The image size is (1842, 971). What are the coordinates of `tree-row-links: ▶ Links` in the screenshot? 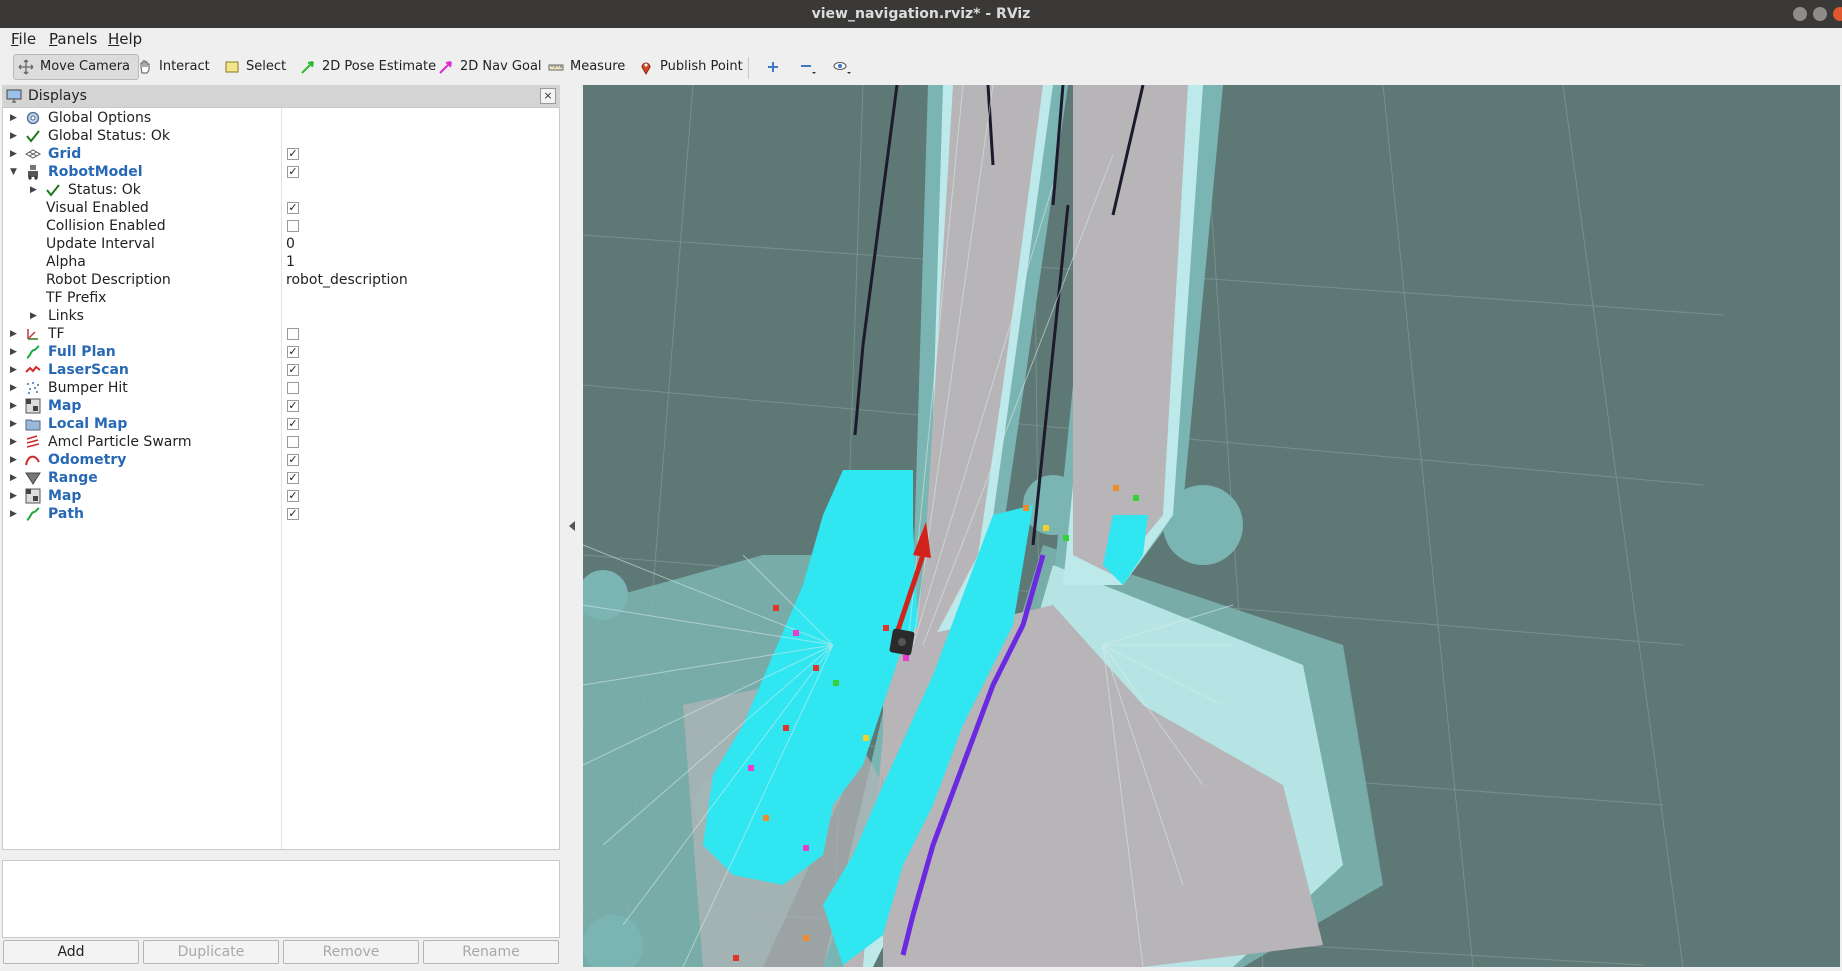 It's located at (281, 316).